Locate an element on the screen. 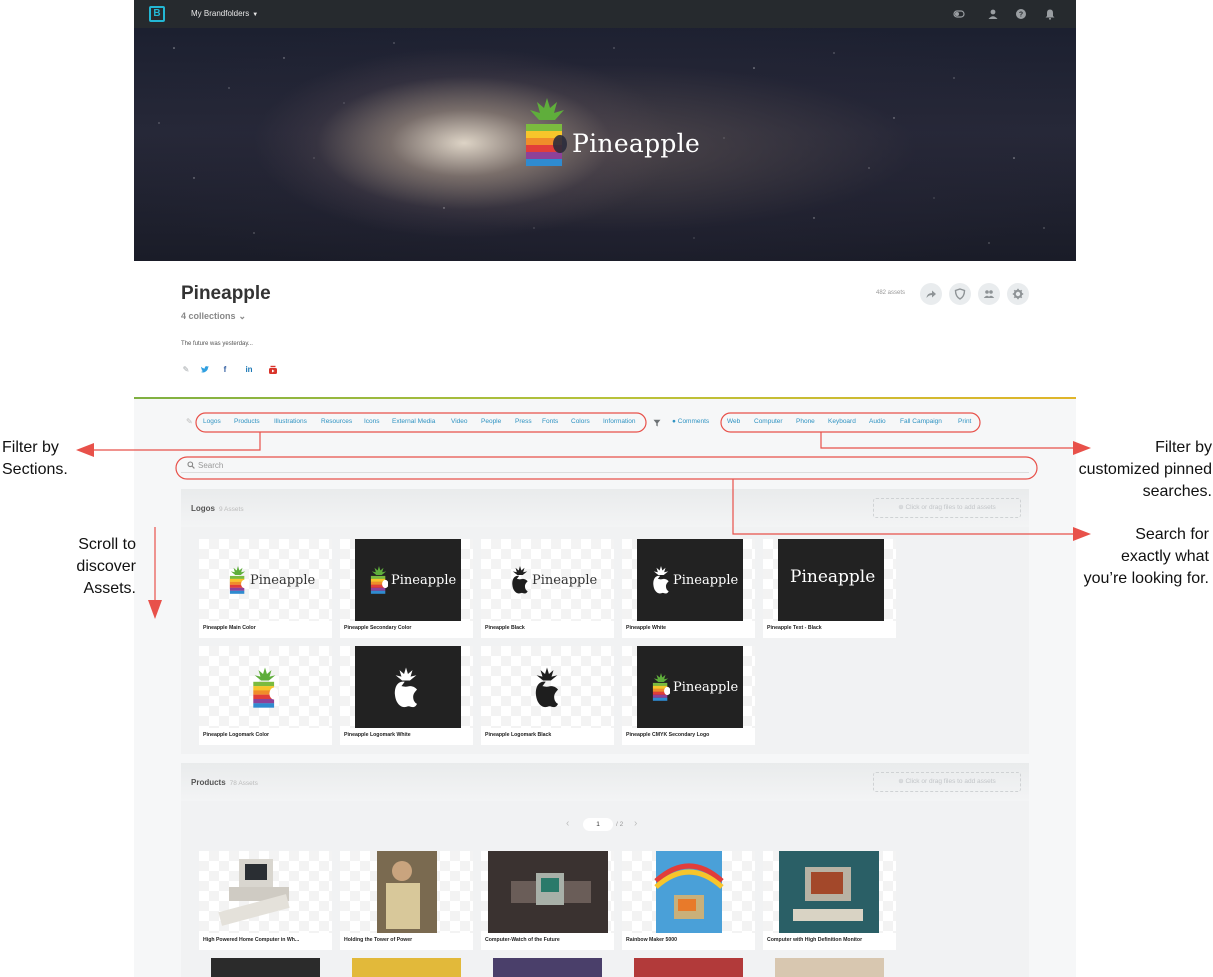  asset-card: Pineapple Logomark Black is located at coordinates (547, 695).